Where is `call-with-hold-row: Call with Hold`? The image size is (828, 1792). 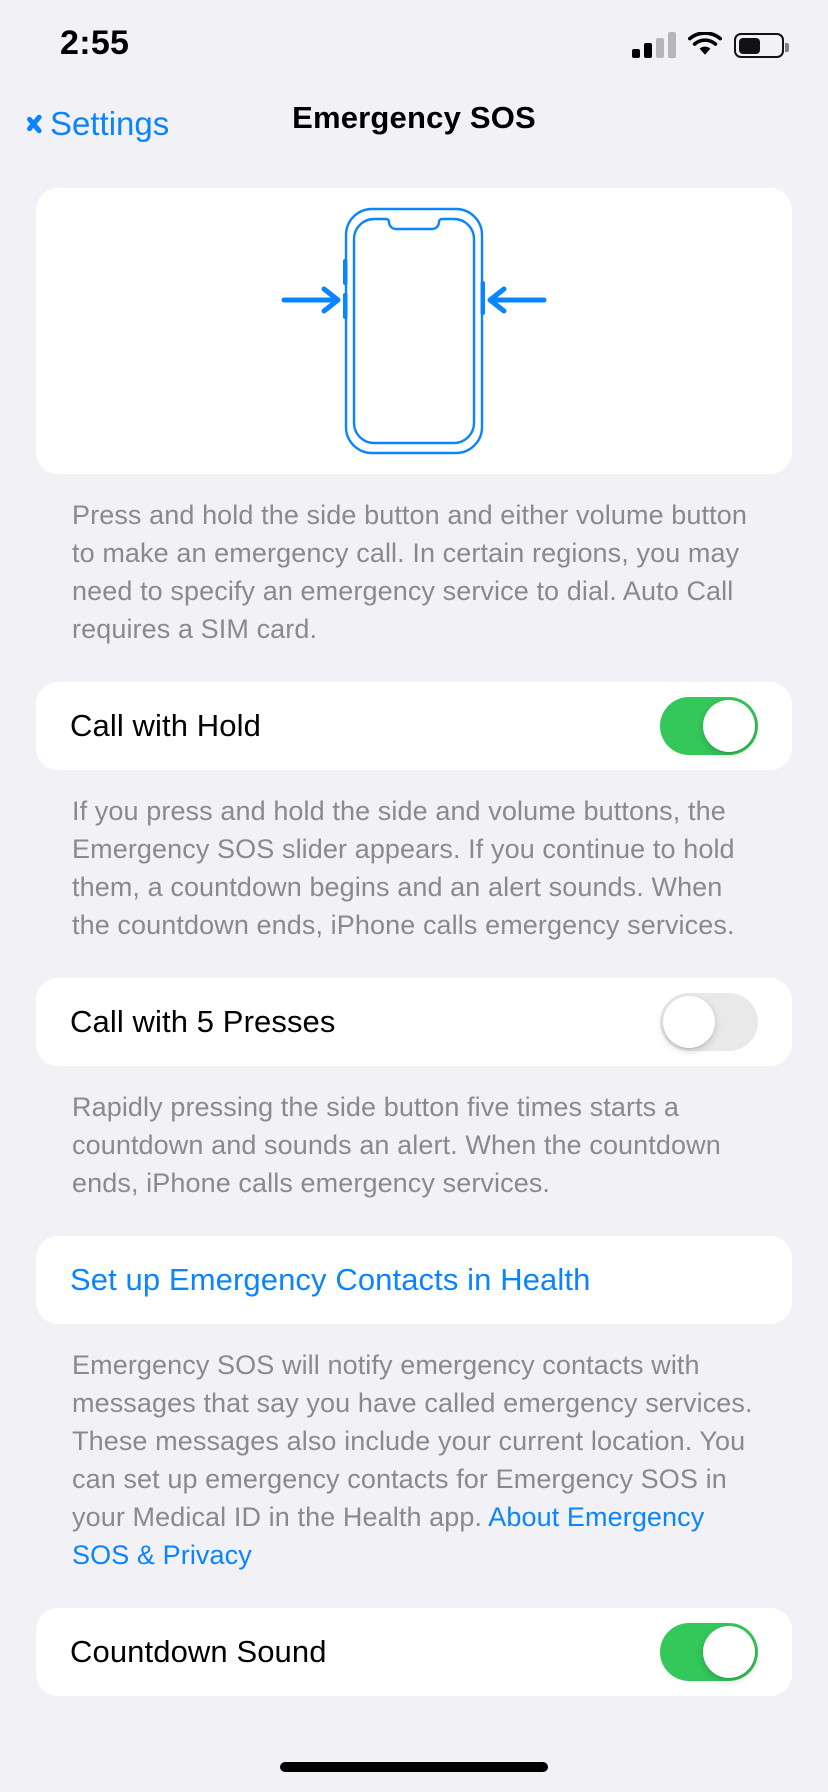 call-with-hold-row: Call with Hold is located at coordinates (414, 726).